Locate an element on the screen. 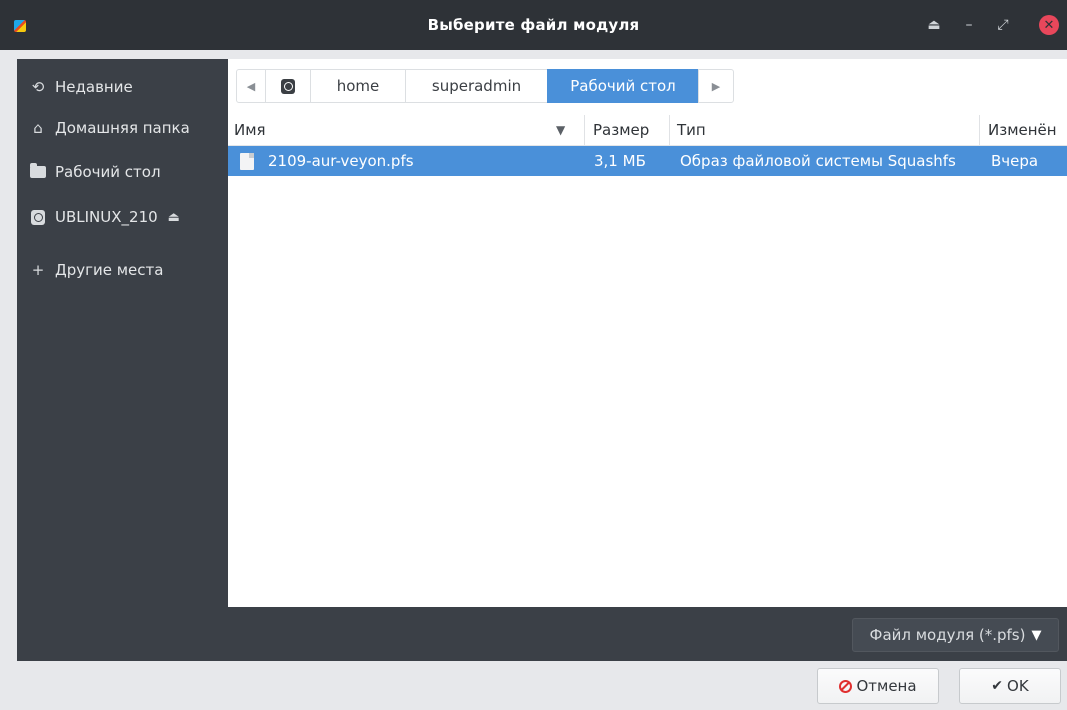  column-type: Тип is located at coordinates (824, 130).